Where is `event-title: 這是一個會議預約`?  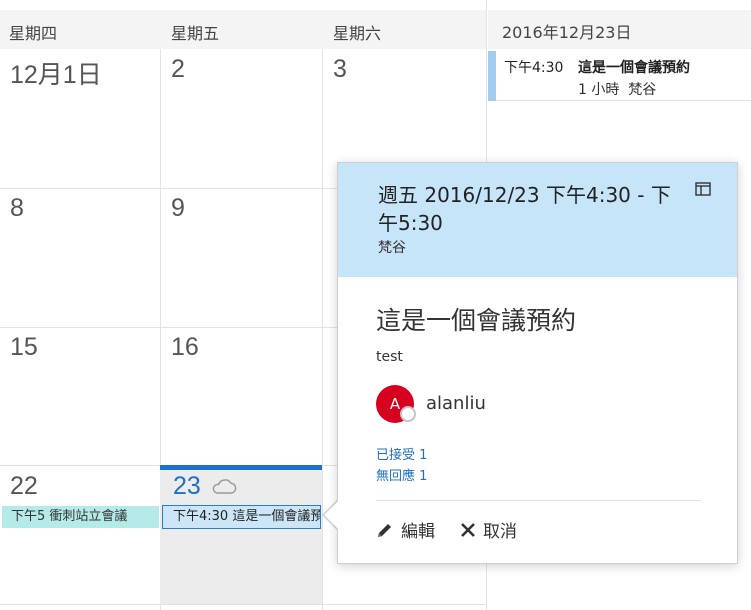 event-title: 這是一個會議預約 is located at coordinates (476, 320).